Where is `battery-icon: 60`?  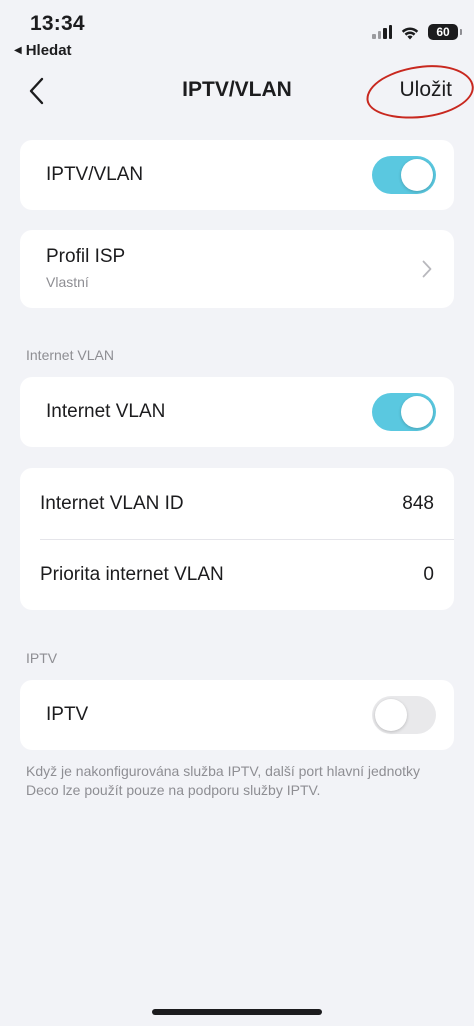
battery-icon: 60 is located at coordinates (445, 32).